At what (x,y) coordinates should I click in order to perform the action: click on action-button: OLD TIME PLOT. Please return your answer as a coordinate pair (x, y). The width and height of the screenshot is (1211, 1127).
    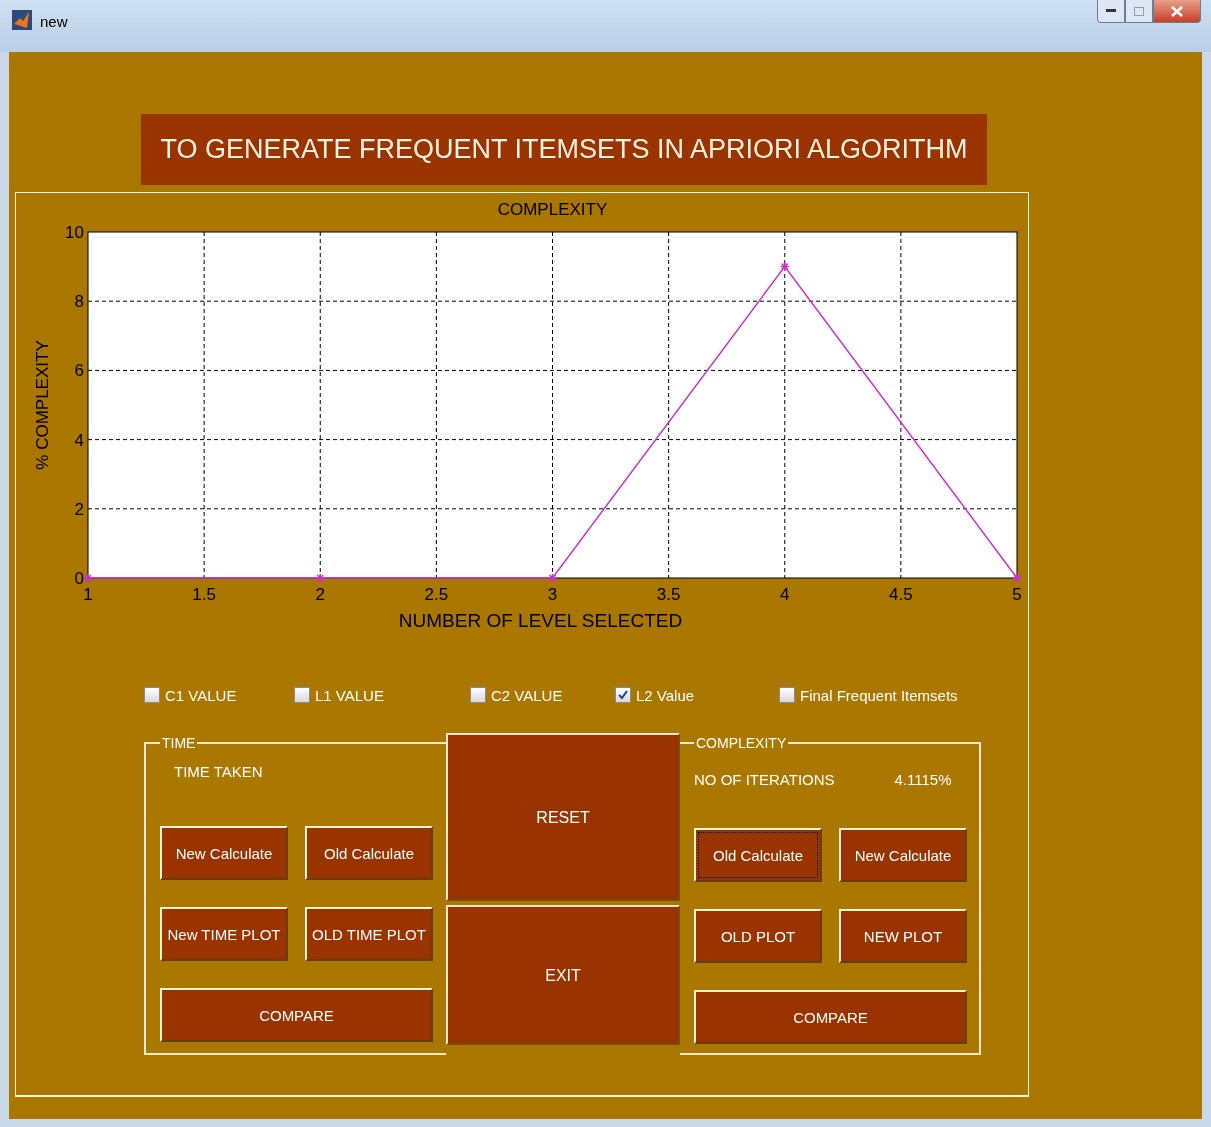
    Looking at the image, I should click on (369, 934).